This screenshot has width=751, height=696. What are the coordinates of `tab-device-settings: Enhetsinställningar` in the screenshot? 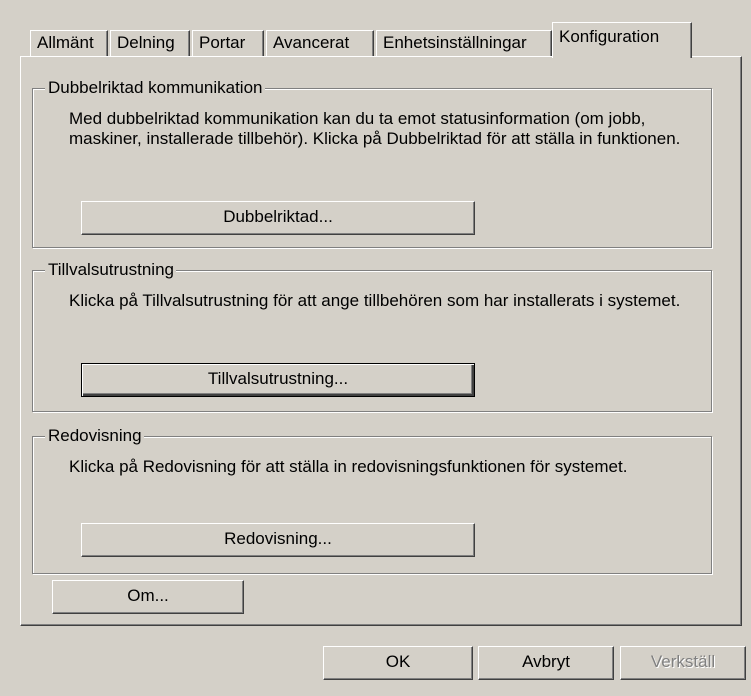 It's located at (464, 43).